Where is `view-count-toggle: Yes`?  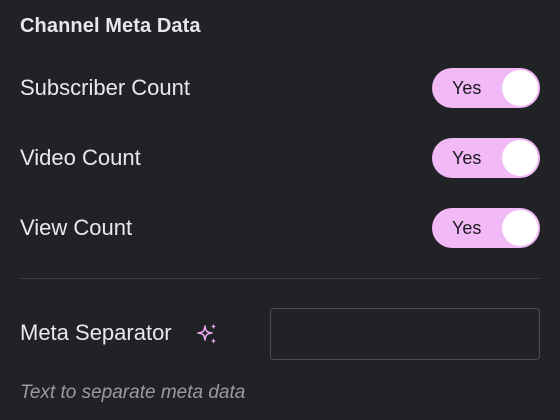
view-count-toggle: Yes is located at coordinates (486, 228).